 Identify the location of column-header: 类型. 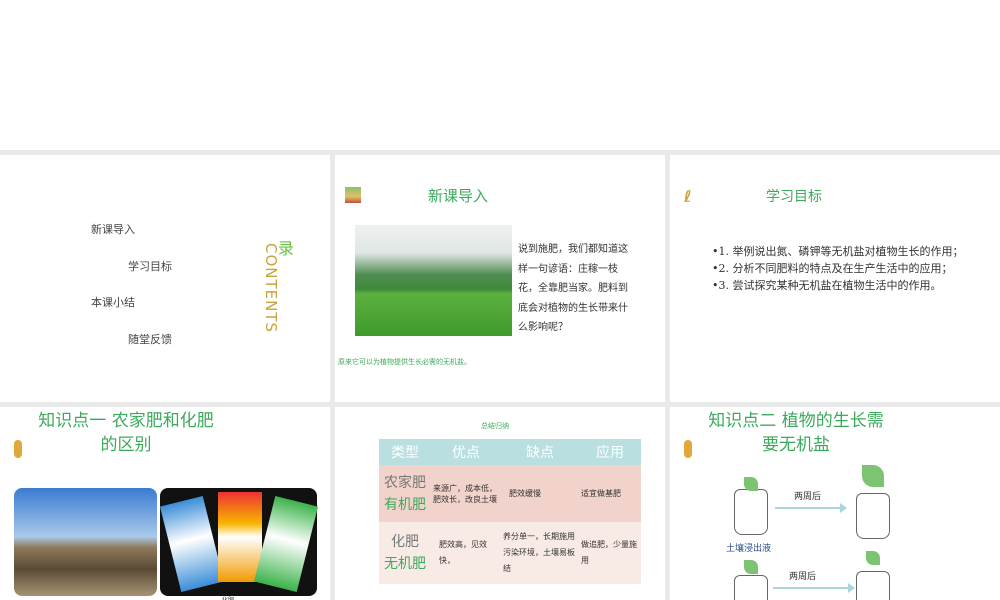
(405, 452).